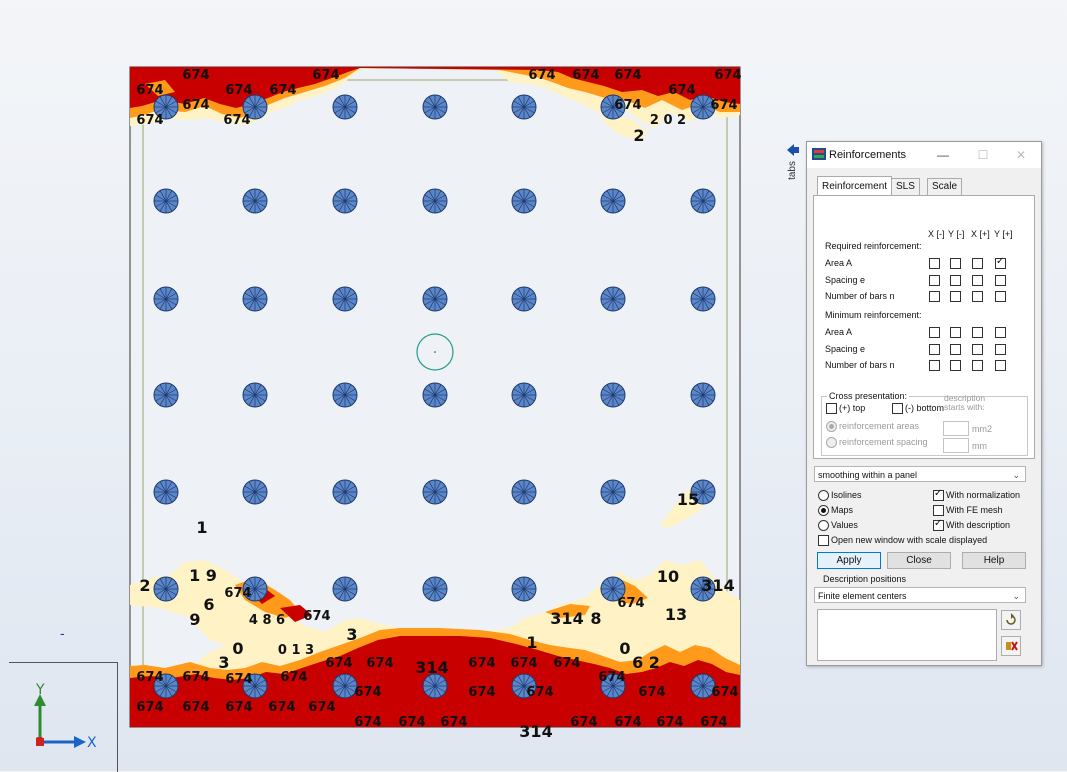 This screenshot has height=772, width=1067. Describe the element at coordinates (831, 442) in the screenshot. I see `spacing-radio` at that location.